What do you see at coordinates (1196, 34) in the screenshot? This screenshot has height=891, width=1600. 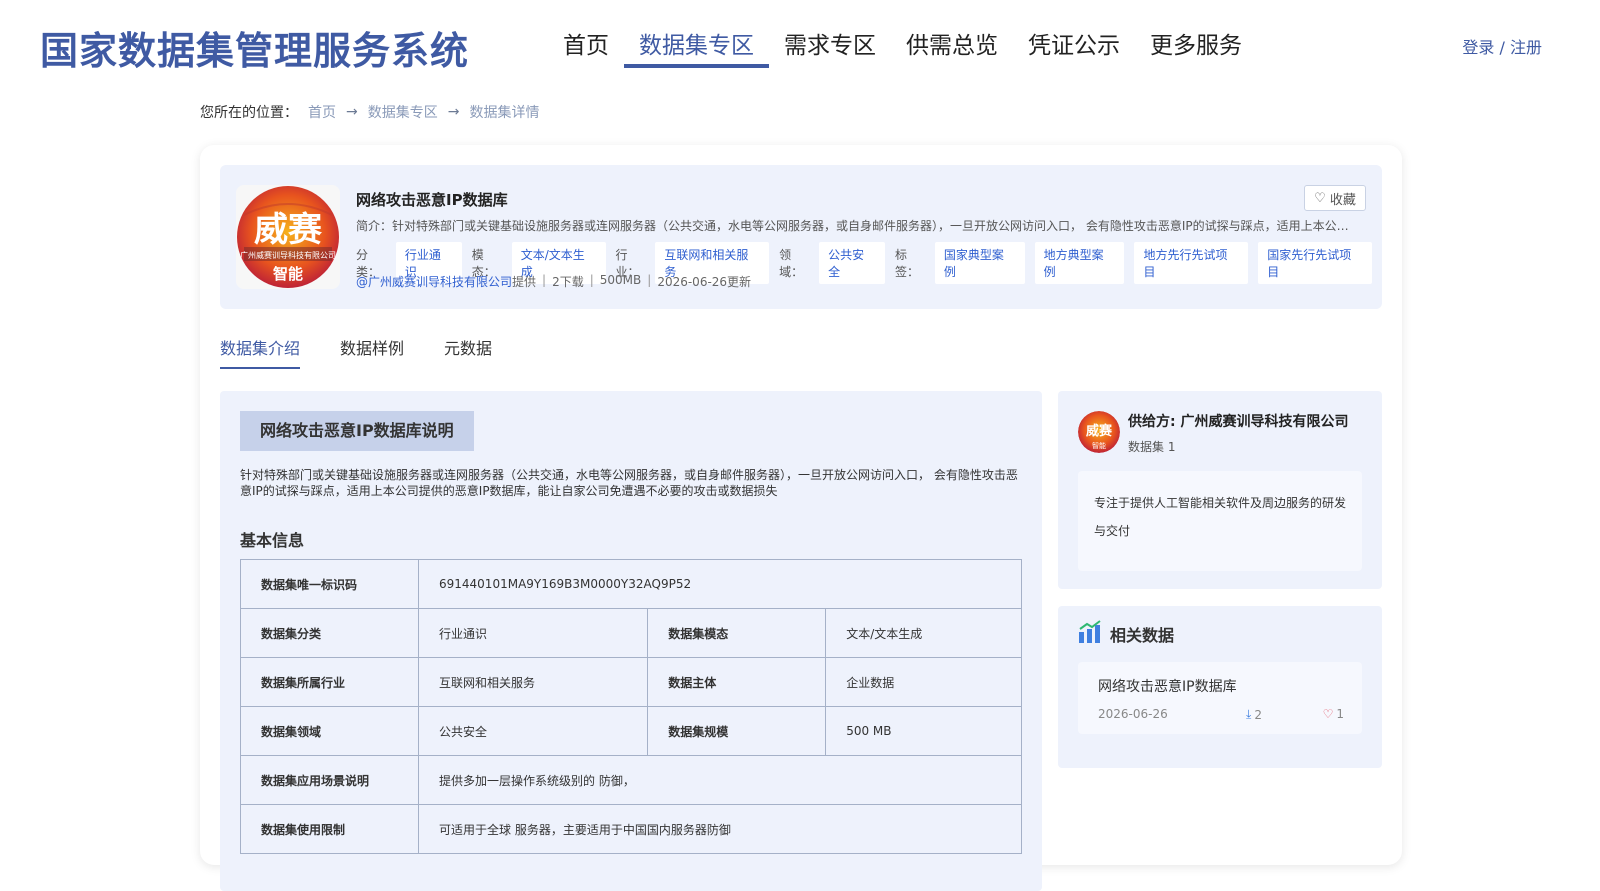 I see `nav-more-services: 更多服务` at bounding box center [1196, 34].